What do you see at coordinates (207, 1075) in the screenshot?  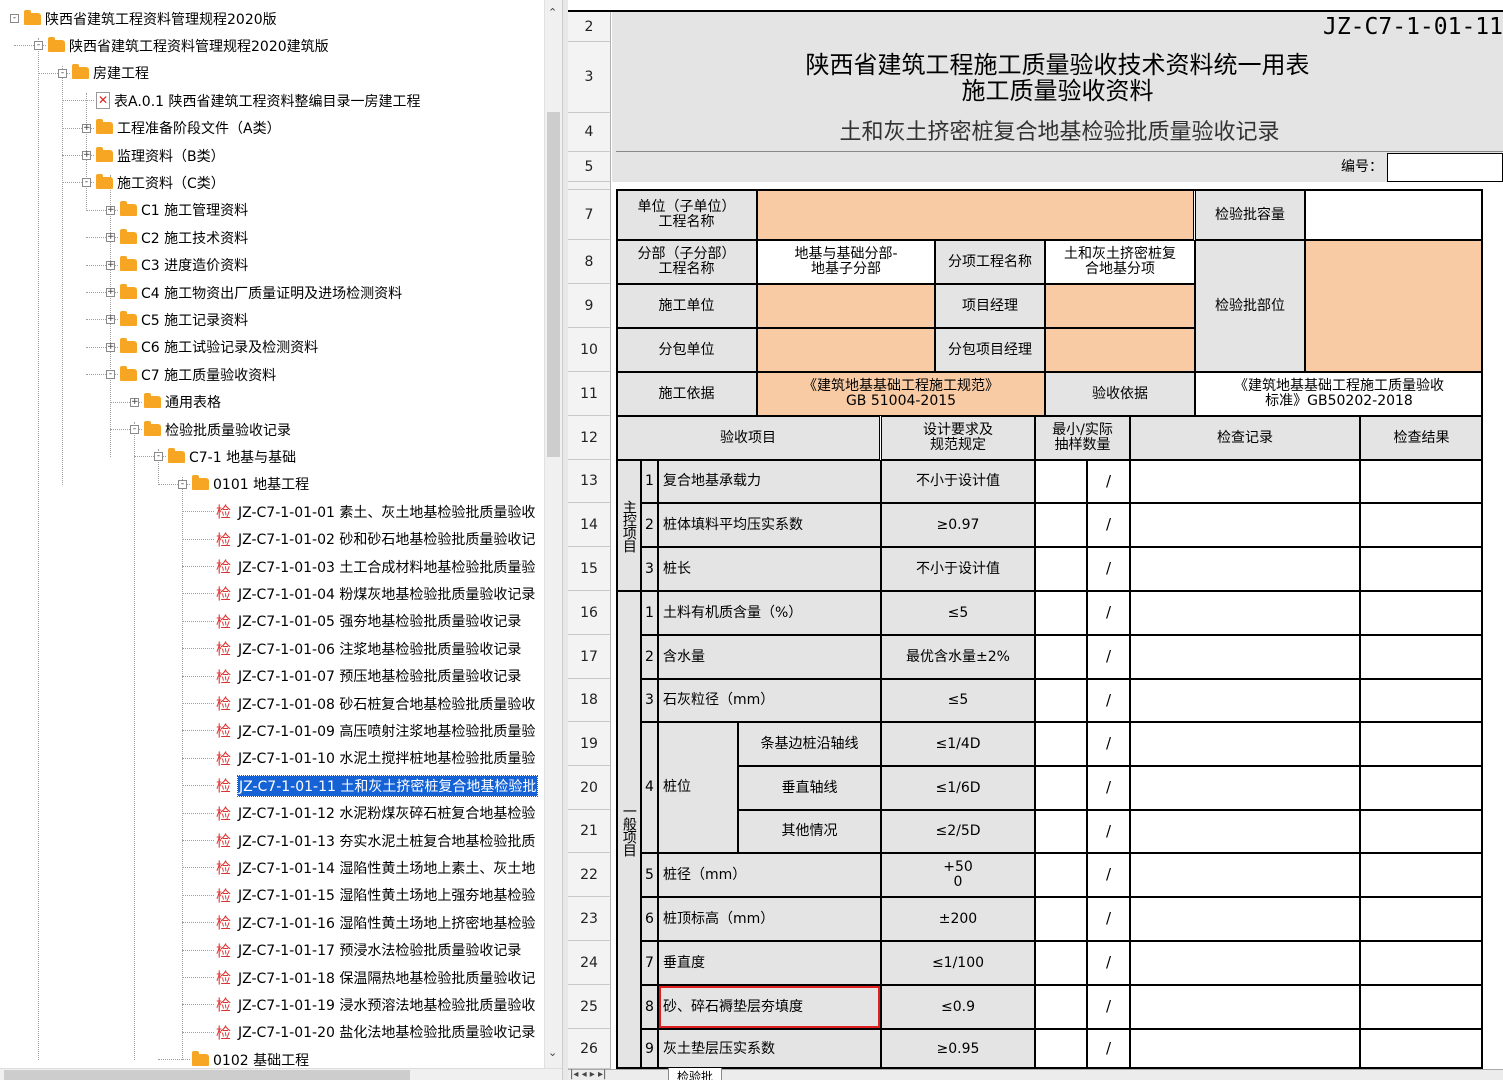 I see `hscroll-thumb` at bounding box center [207, 1075].